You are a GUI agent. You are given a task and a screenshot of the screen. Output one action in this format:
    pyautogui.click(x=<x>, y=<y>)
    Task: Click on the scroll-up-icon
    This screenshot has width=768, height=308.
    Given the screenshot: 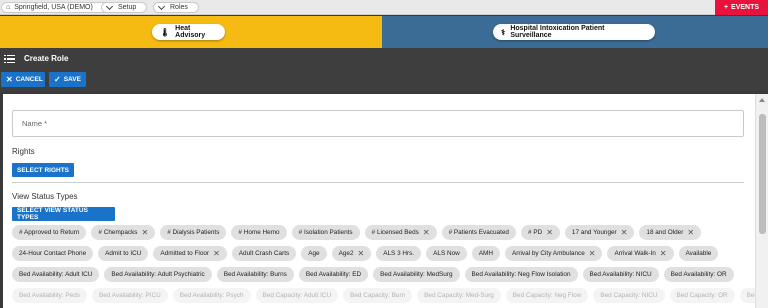 What is the action you would take?
    pyautogui.click(x=762, y=100)
    